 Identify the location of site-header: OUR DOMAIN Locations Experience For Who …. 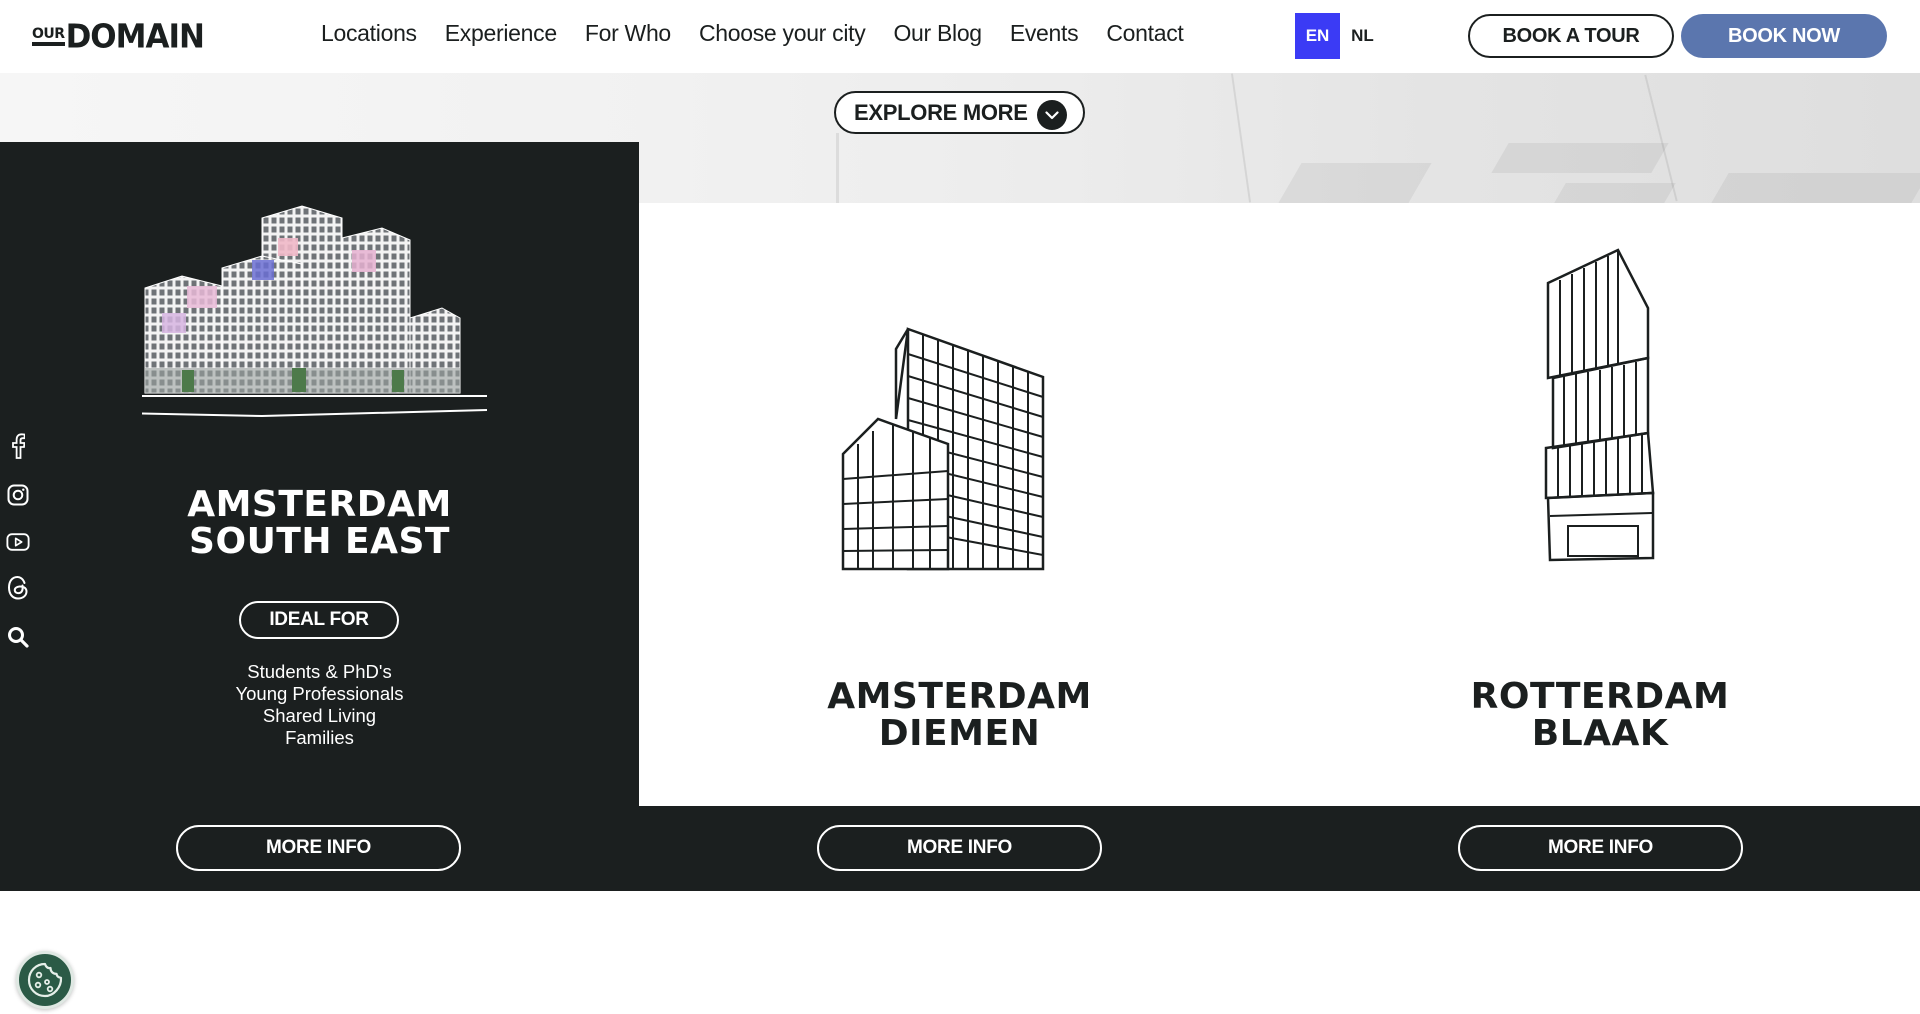
(960, 36).